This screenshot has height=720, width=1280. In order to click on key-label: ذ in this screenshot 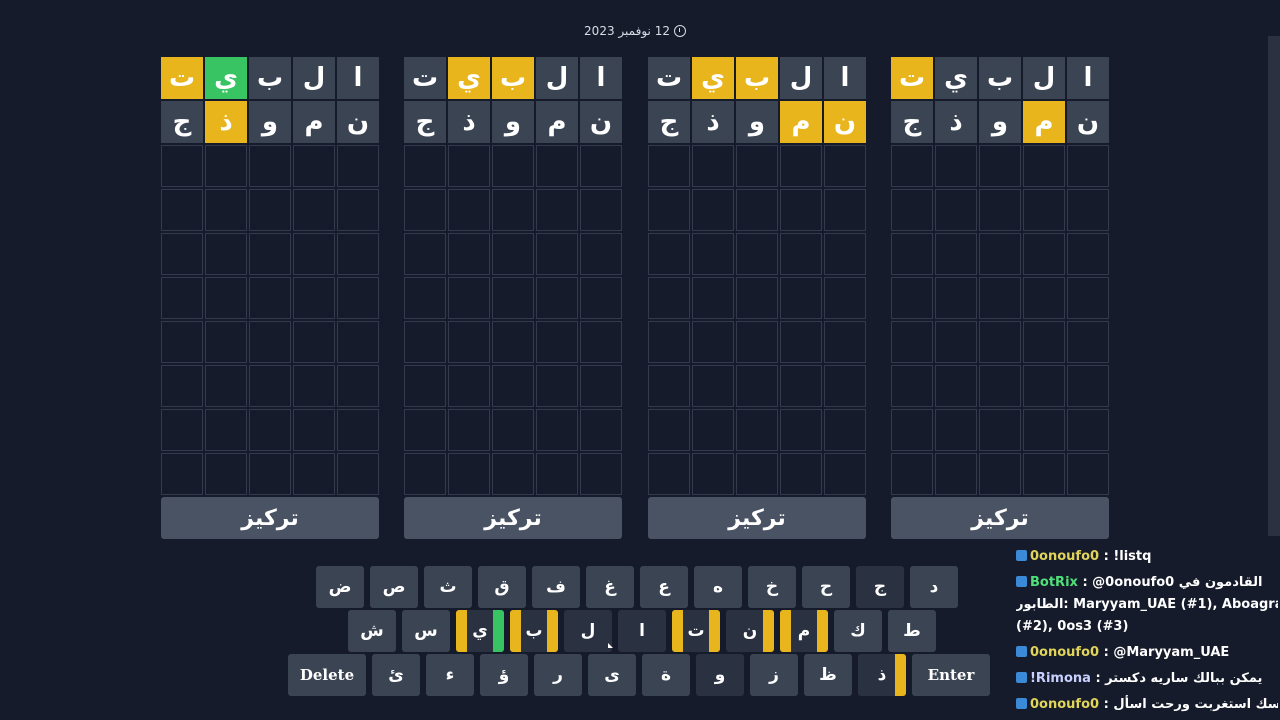, I will do `click(882, 675)`.